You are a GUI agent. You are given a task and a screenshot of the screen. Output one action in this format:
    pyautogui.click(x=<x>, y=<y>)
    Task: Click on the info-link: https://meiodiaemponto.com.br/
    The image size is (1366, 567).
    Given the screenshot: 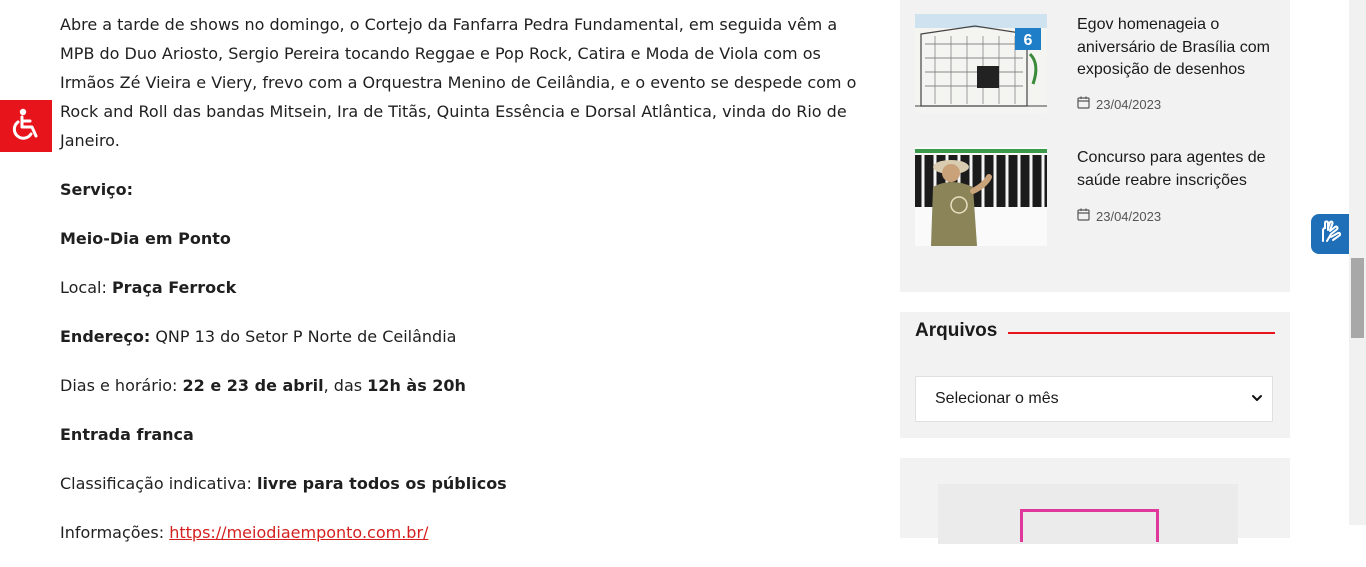 What is the action you would take?
    pyautogui.click(x=298, y=532)
    